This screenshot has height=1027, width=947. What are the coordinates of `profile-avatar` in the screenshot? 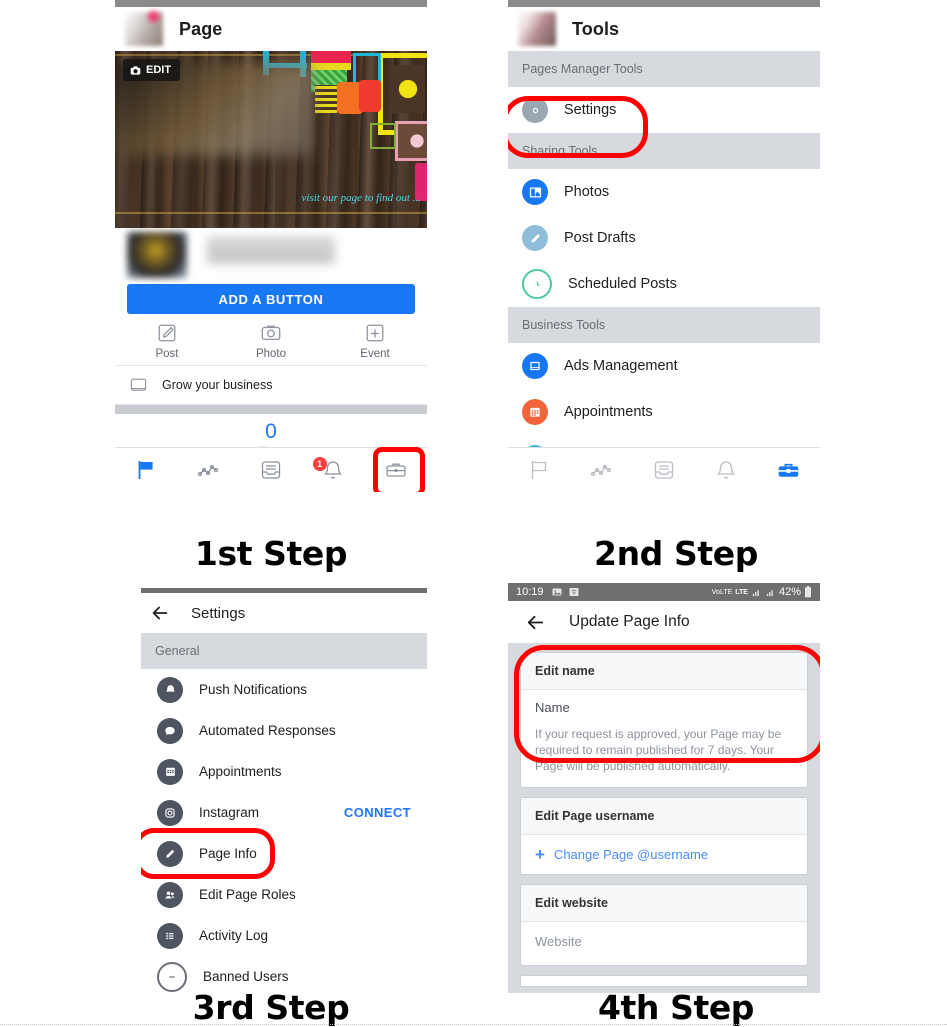 It's located at (157, 255).